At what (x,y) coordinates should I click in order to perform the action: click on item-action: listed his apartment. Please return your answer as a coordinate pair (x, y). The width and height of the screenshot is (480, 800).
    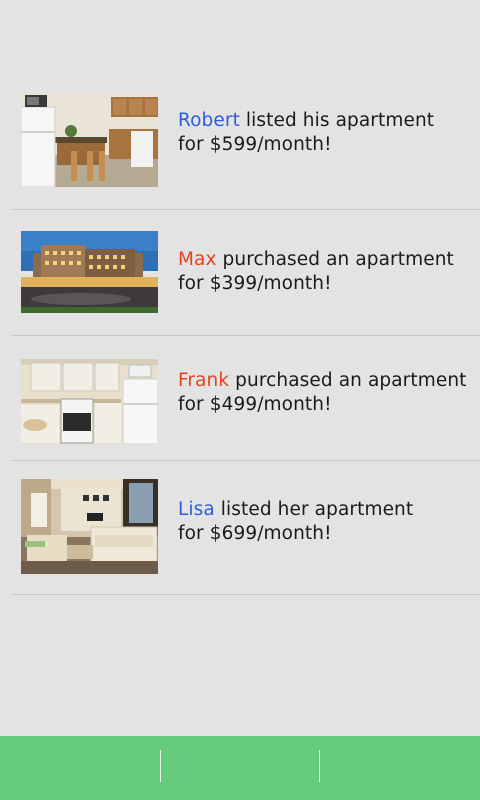
    Looking at the image, I should click on (337, 120).